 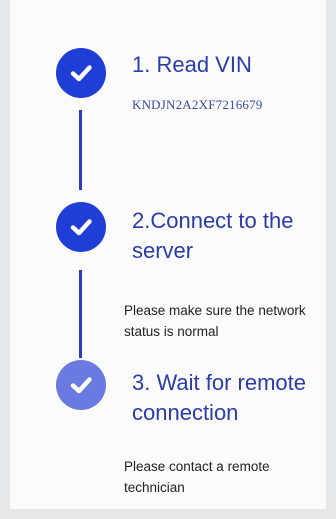 I want to click on step-3-title: 3. Wait for remote connection, so click(x=219, y=397).